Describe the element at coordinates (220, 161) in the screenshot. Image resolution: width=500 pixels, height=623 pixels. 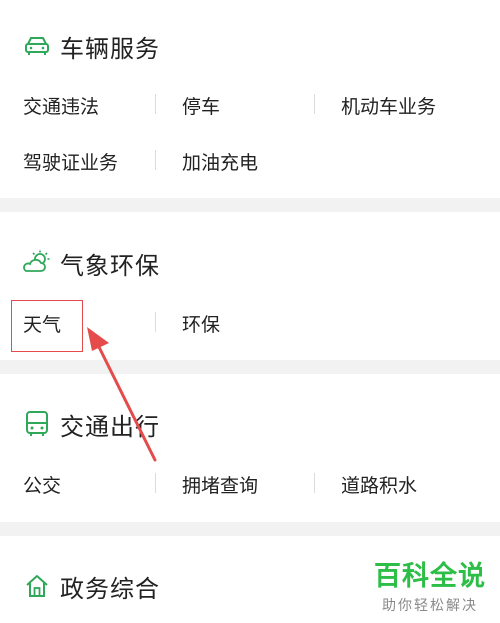
I see `service-item-fuel-charging: 加油充电` at that location.